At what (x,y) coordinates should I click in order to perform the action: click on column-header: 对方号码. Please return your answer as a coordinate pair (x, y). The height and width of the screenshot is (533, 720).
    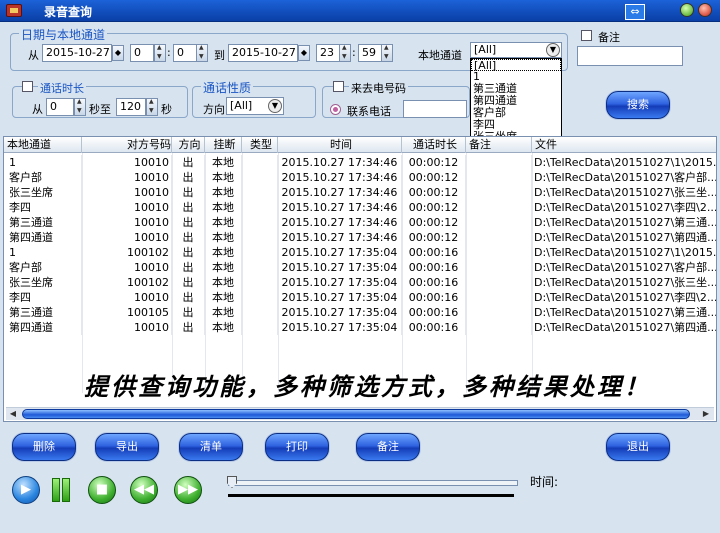
    Looking at the image, I should click on (127, 145).